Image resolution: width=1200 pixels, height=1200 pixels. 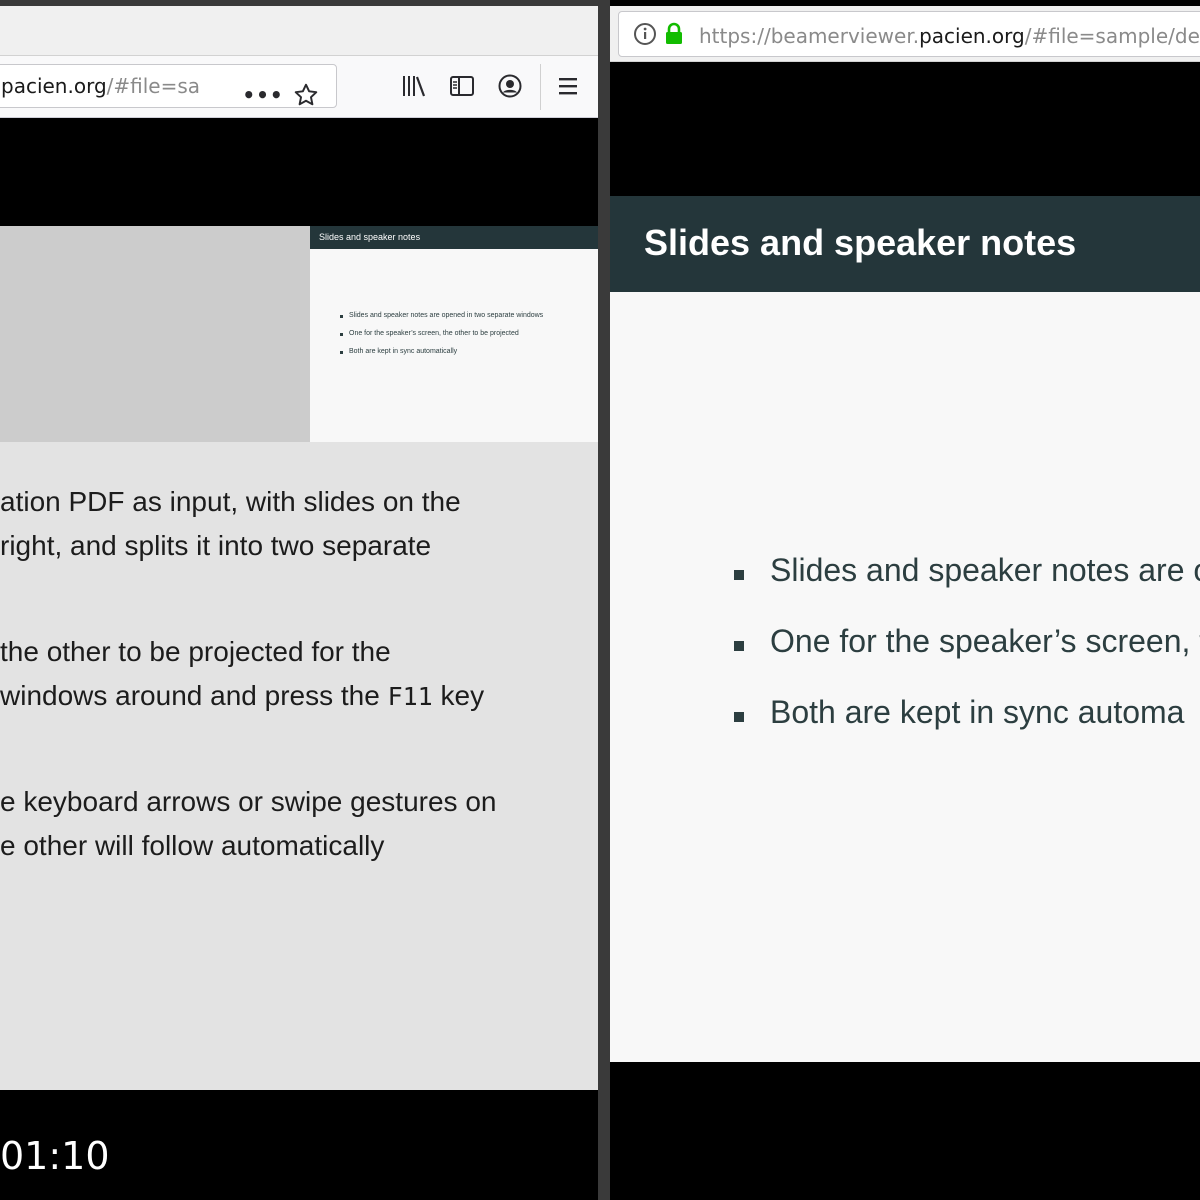 What do you see at coordinates (195, 651) in the screenshot?
I see `notes-line: the other to be projected for the` at bounding box center [195, 651].